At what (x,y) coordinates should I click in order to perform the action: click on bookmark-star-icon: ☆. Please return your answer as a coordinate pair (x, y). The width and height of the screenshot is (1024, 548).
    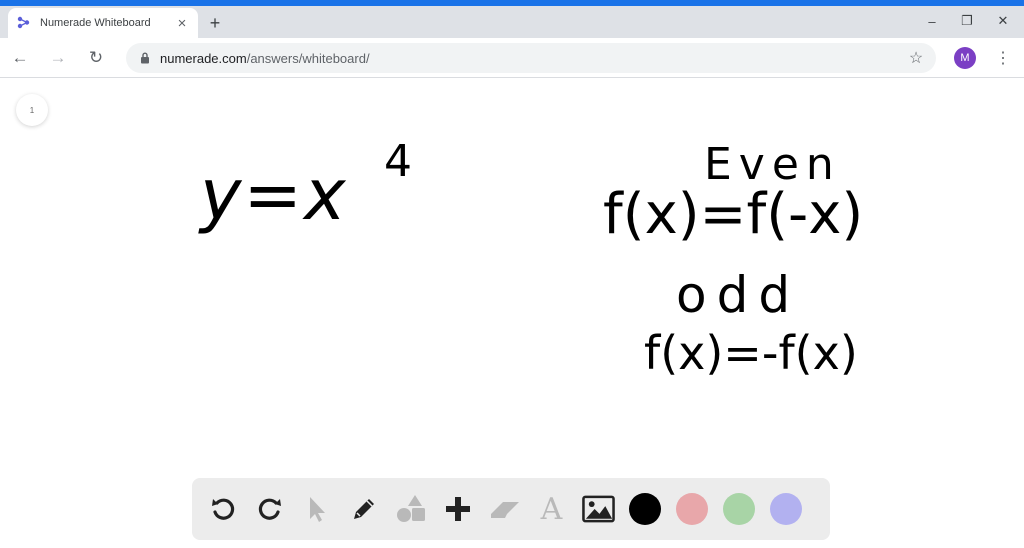
    Looking at the image, I should click on (916, 58).